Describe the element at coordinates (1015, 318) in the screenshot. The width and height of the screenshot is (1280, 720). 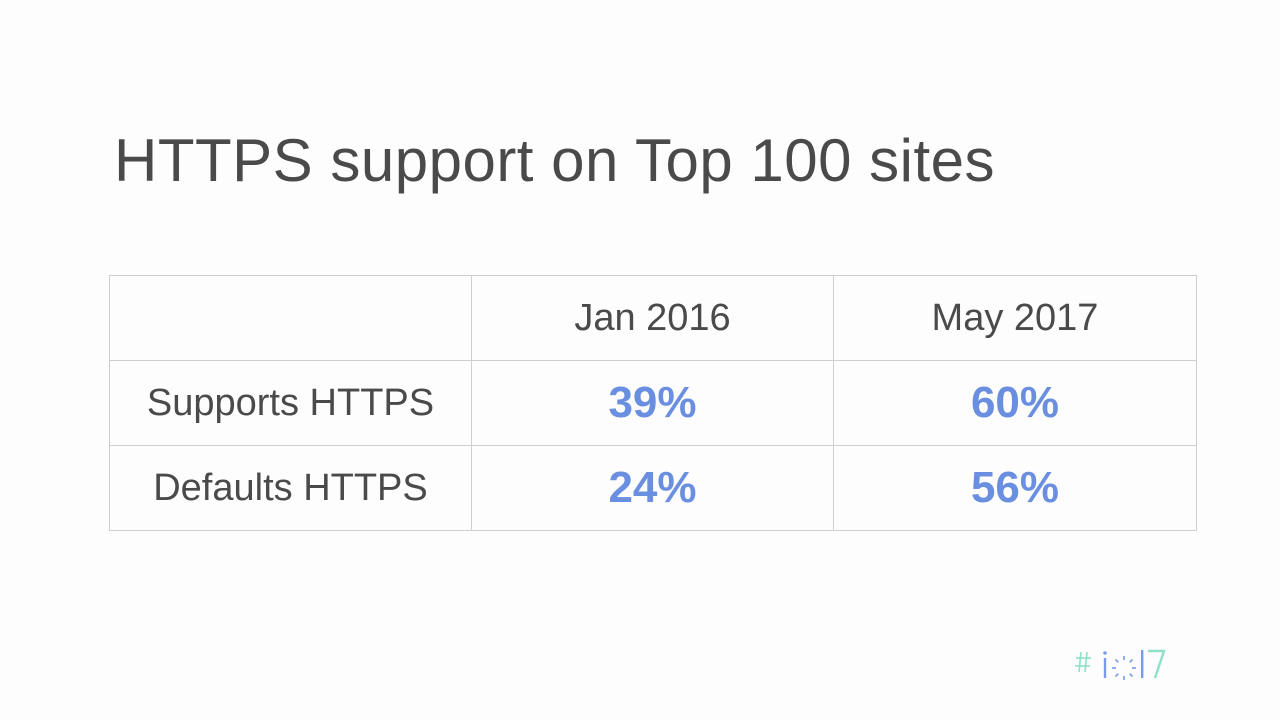
I see `header-may-2017: May 2017` at that location.